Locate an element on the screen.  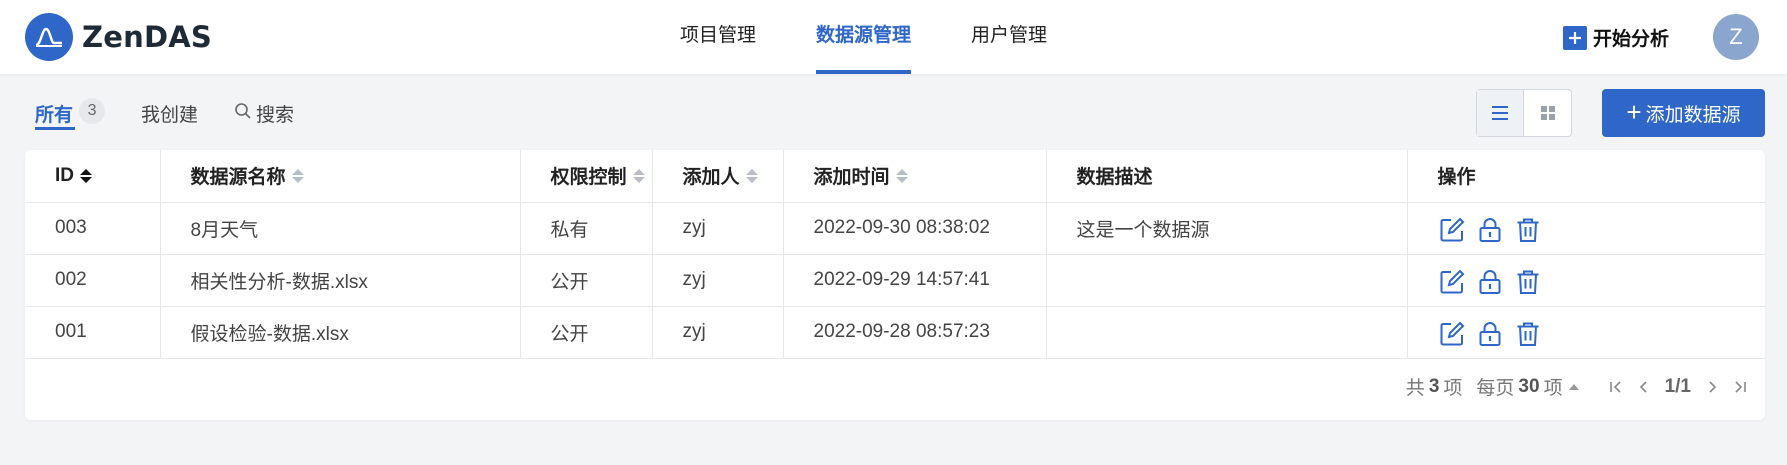
column-header-time: 添加时间 is located at coordinates (915, 176).